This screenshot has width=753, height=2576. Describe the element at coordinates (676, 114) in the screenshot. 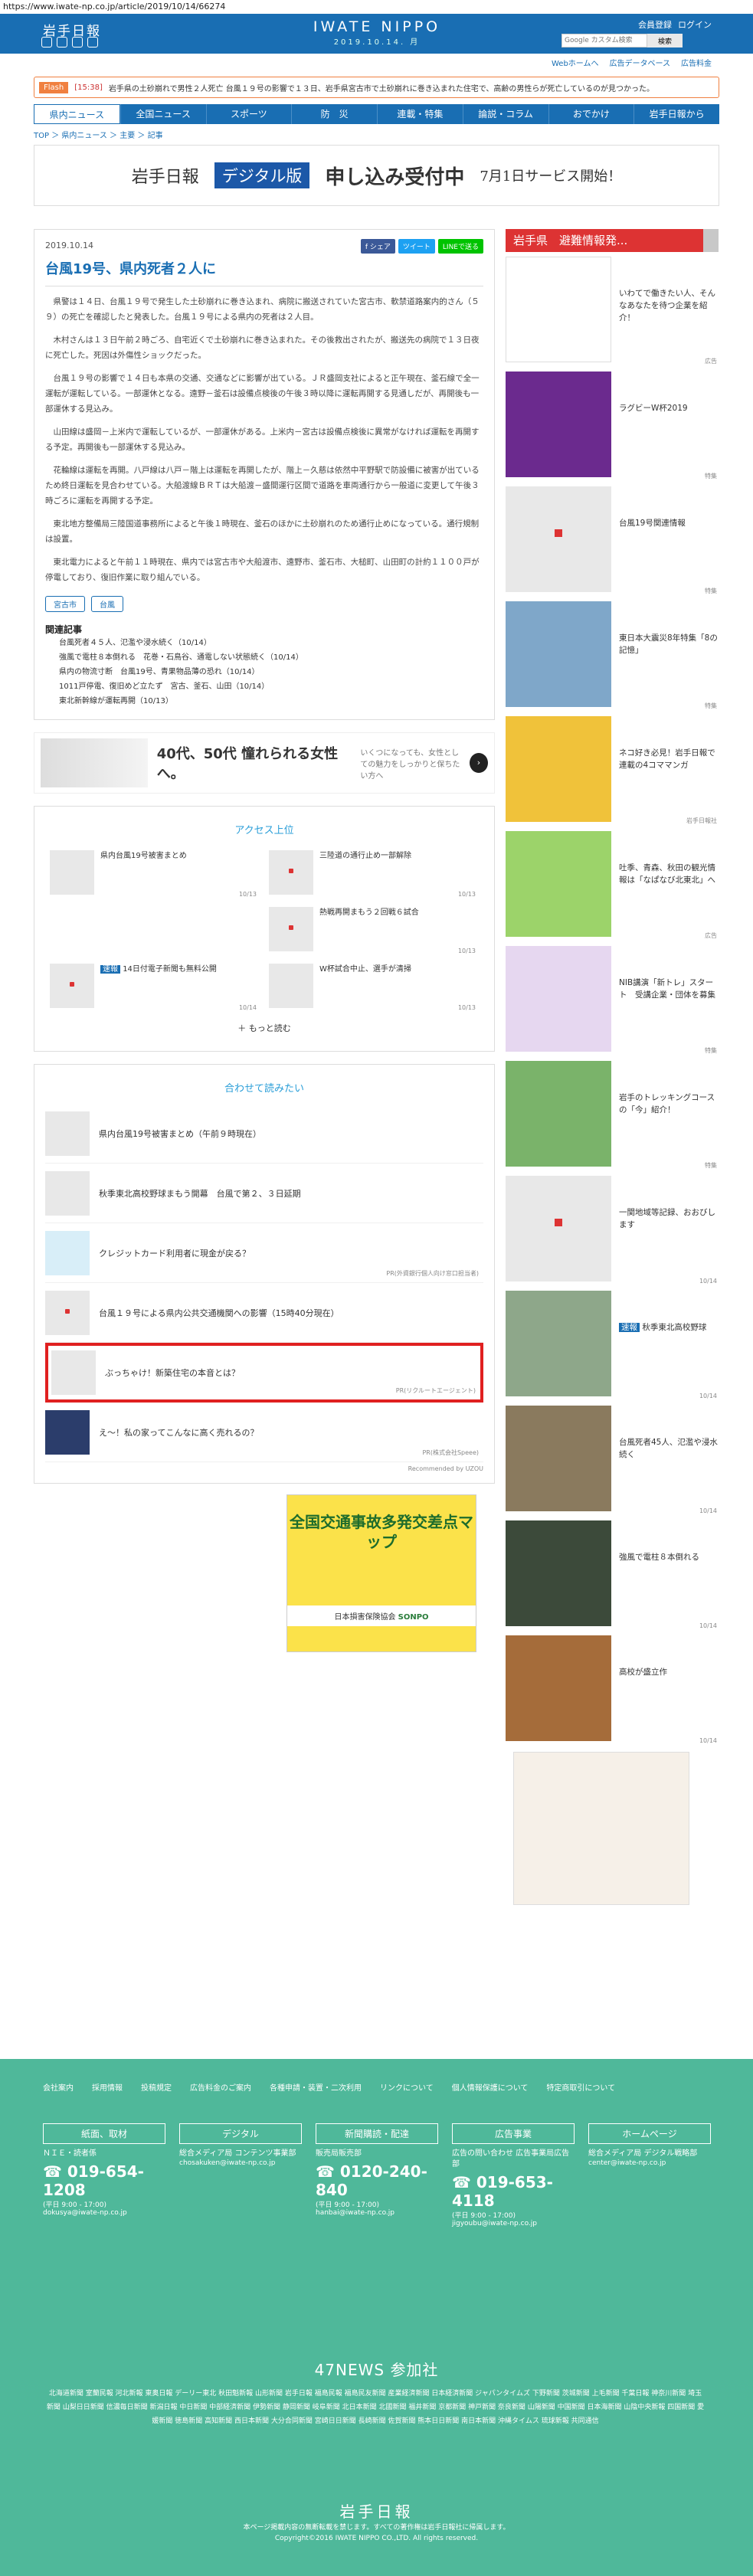

I see `nav-from-iwate: 岩手日報から` at that location.